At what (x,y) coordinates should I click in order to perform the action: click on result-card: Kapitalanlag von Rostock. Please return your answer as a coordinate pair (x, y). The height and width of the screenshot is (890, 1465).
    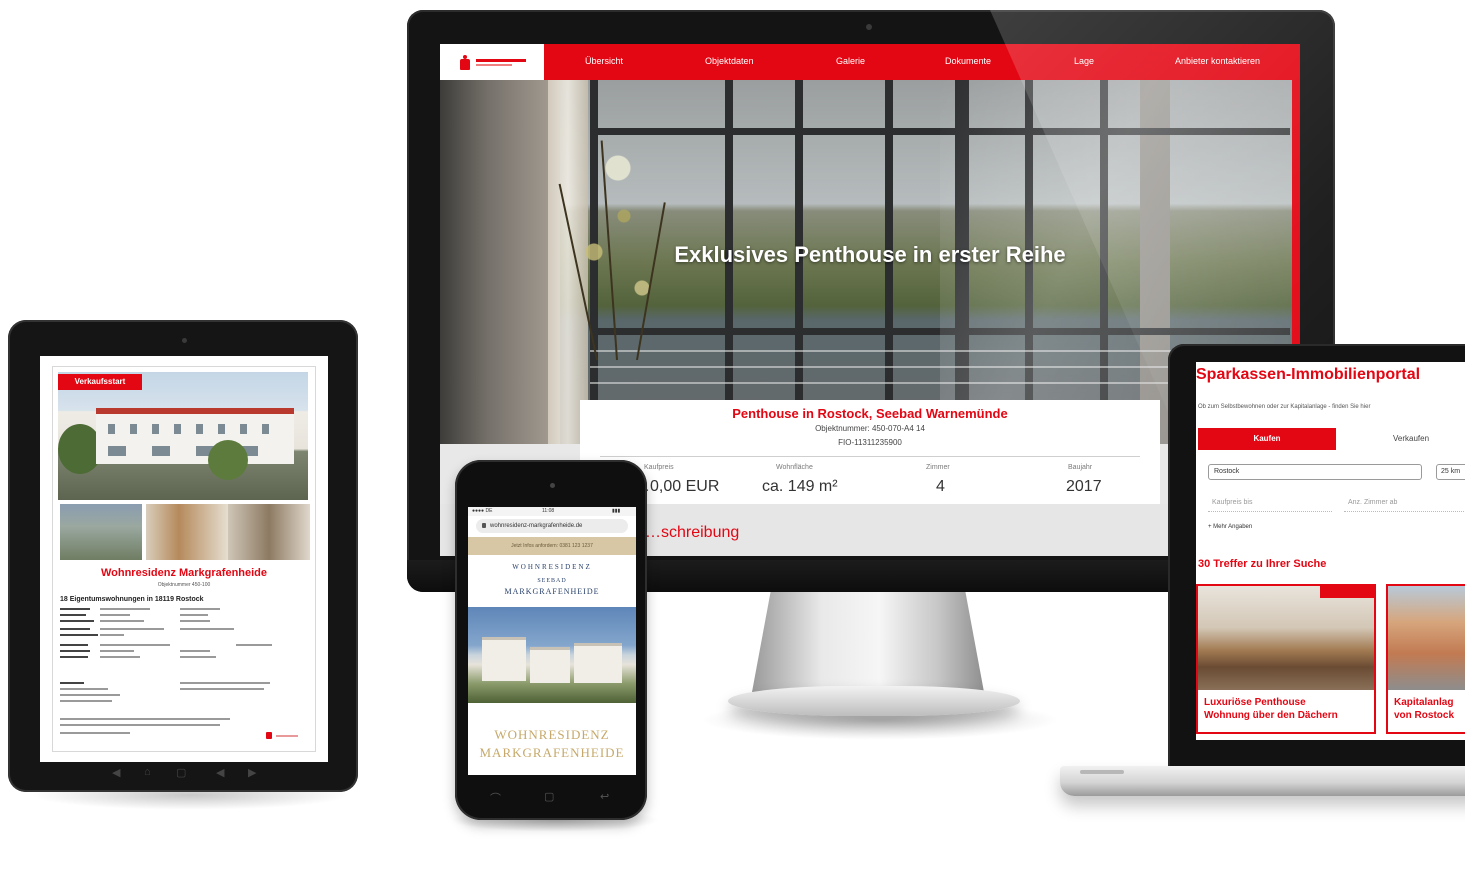
    Looking at the image, I should click on (1425, 659).